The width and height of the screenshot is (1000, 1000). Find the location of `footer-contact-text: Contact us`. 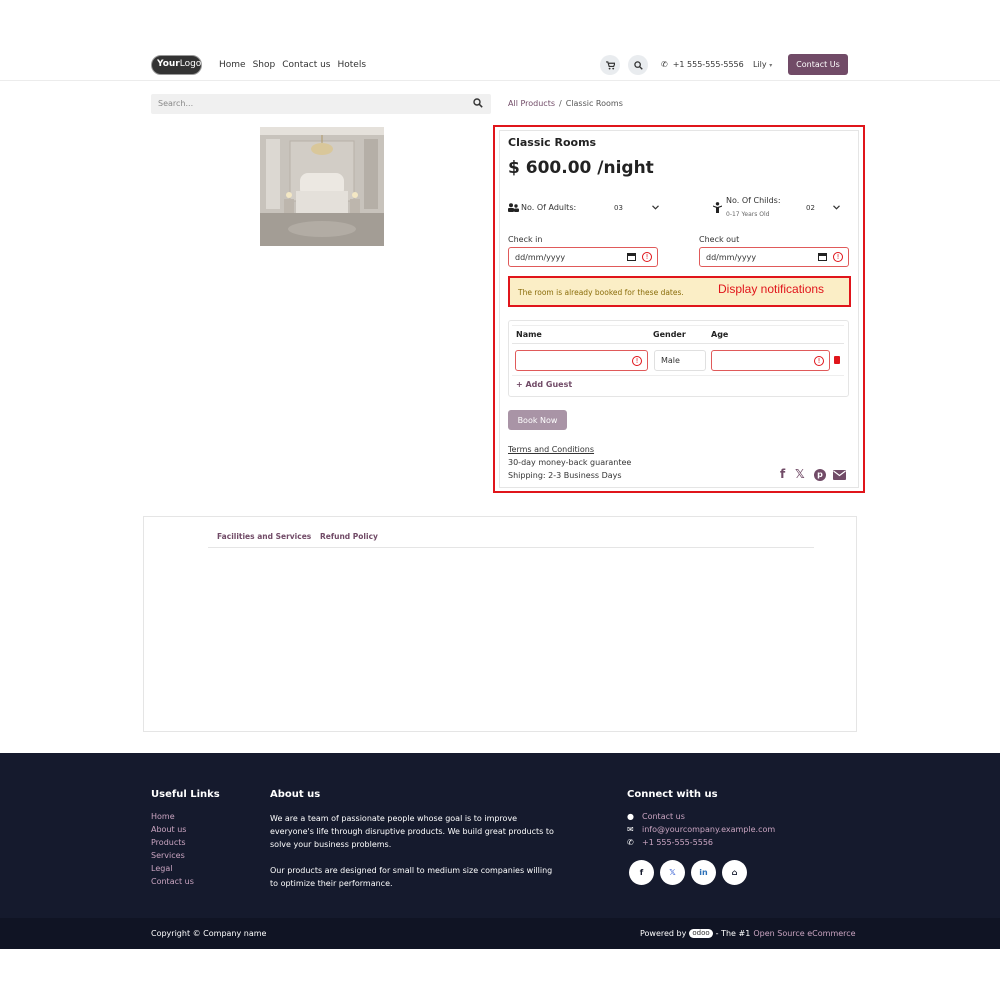

footer-contact-text: Contact us is located at coordinates (663, 816).